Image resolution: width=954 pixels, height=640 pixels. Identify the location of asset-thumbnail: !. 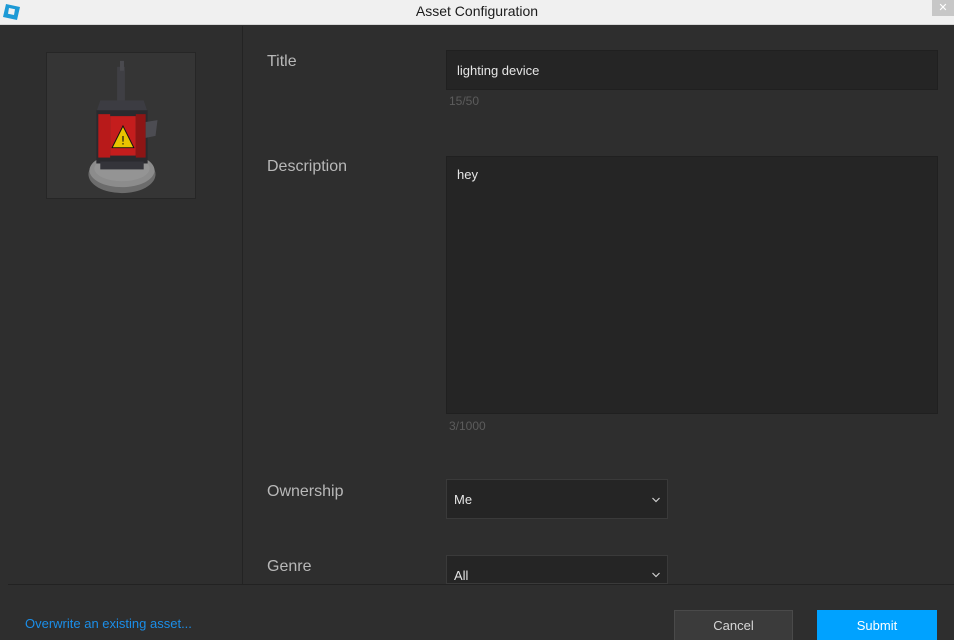
(121, 125).